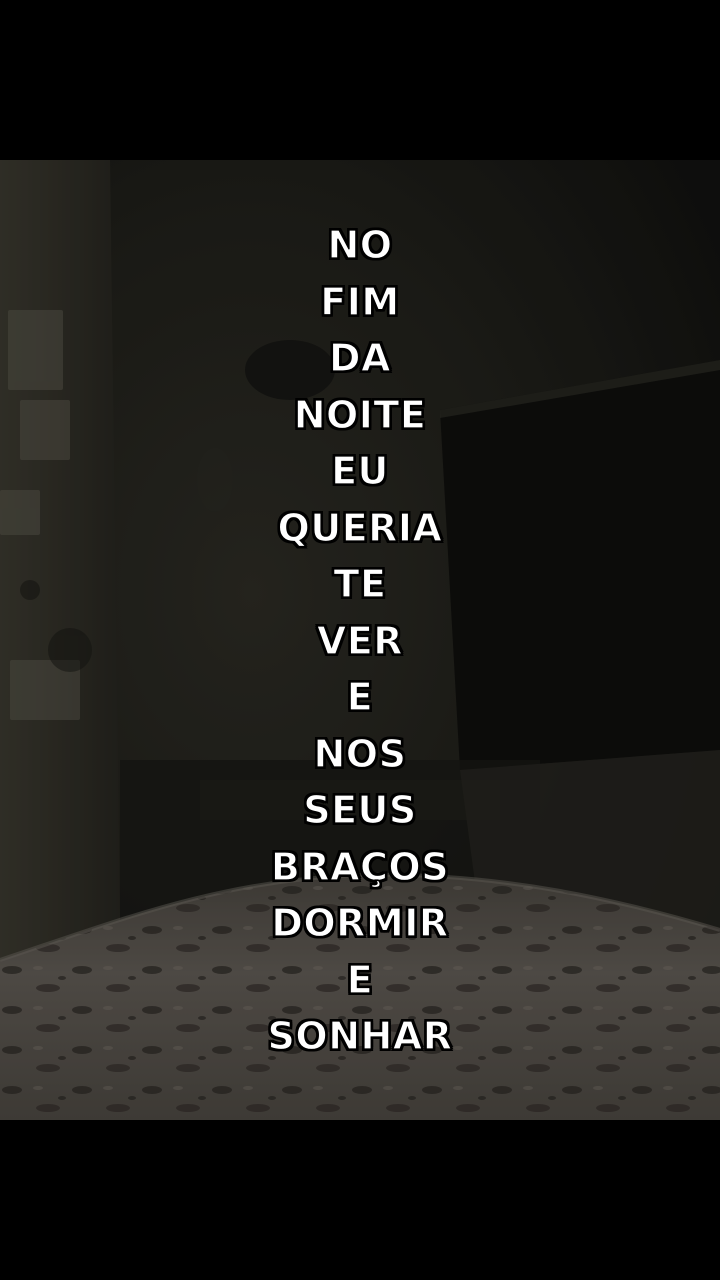 The image size is (720, 1280). What do you see at coordinates (360, 244) in the screenshot?
I see `poem-word: NO` at bounding box center [360, 244].